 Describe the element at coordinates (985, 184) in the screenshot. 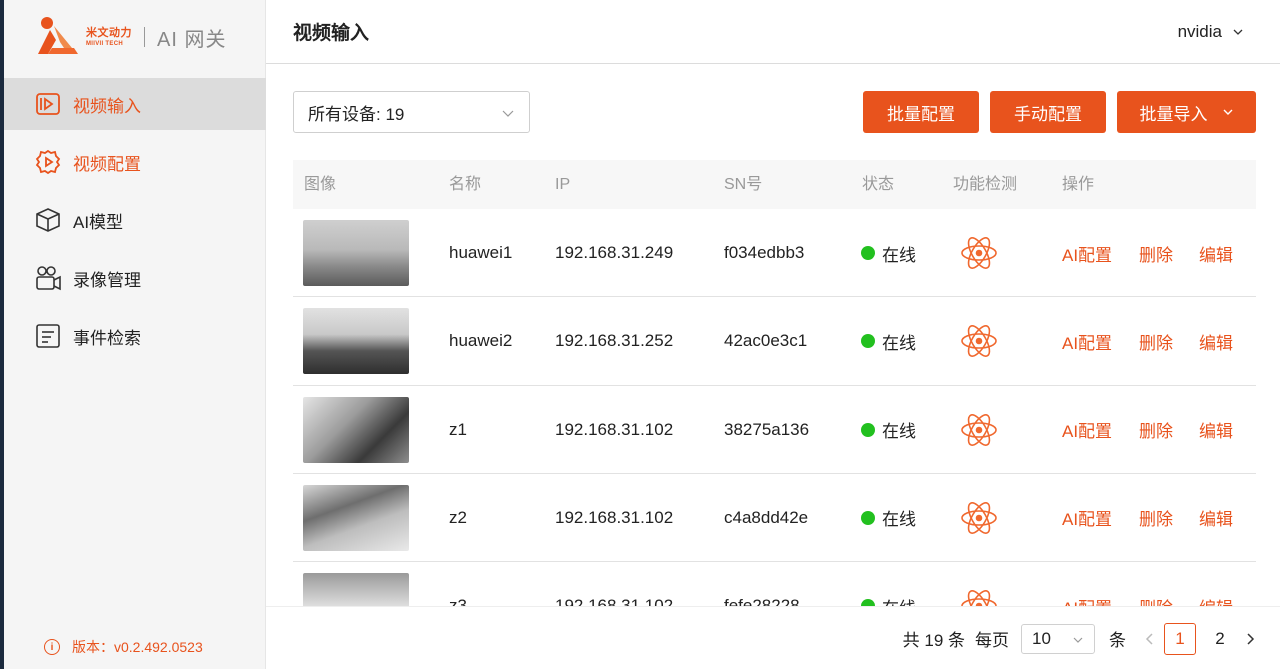

I see `column-header-detection: 功能检测` at that location.